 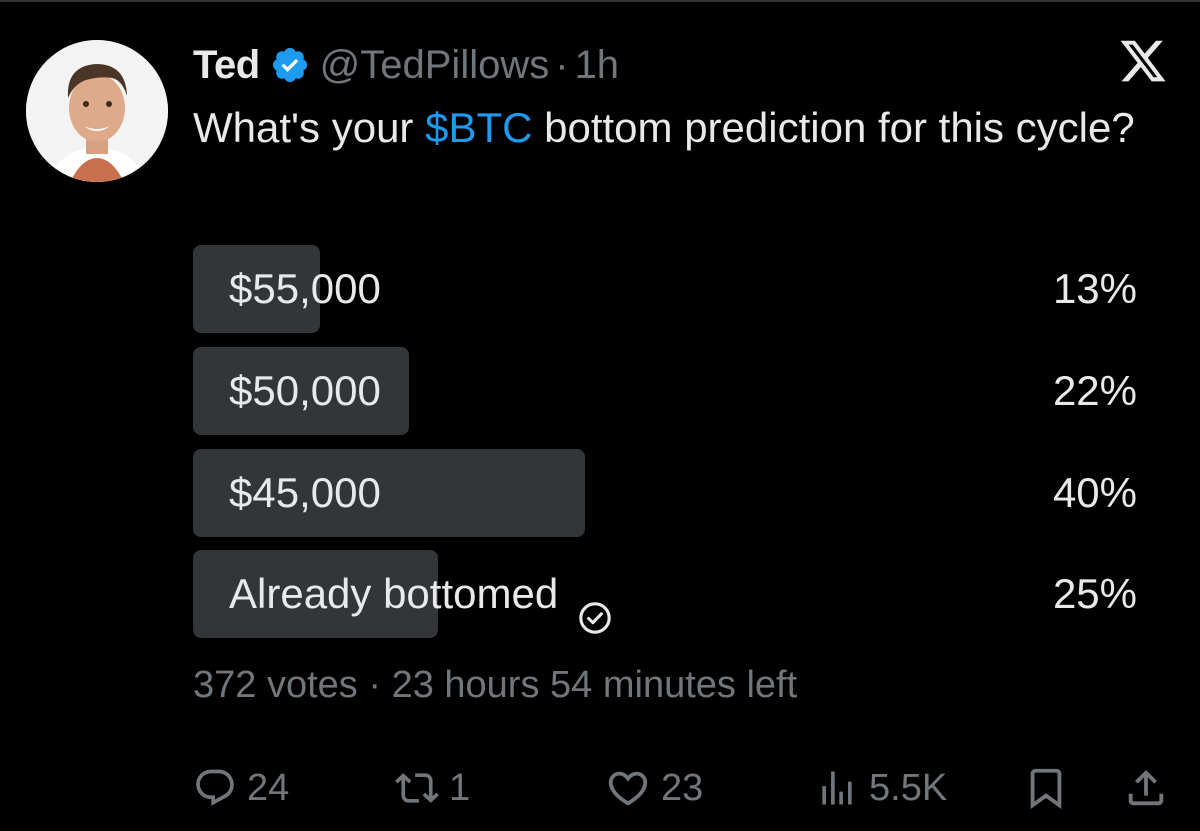 What do you see at coordinates (837, 788) in the screenshot?
I see `views-icon` at bounding box center [837, 788].